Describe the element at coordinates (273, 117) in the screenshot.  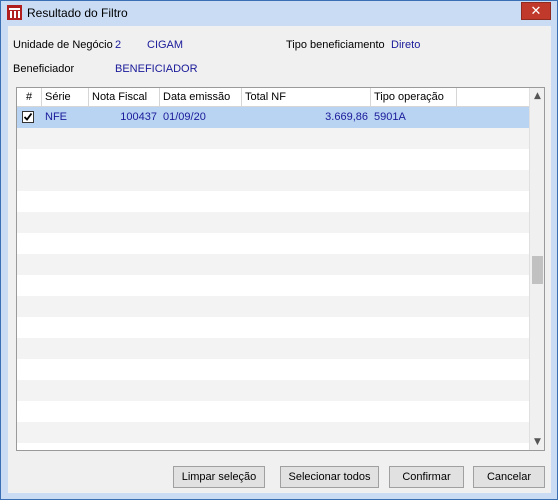
I see `table-row: NFE 100437 01/09/20 3.669,86 5901A` at that location.